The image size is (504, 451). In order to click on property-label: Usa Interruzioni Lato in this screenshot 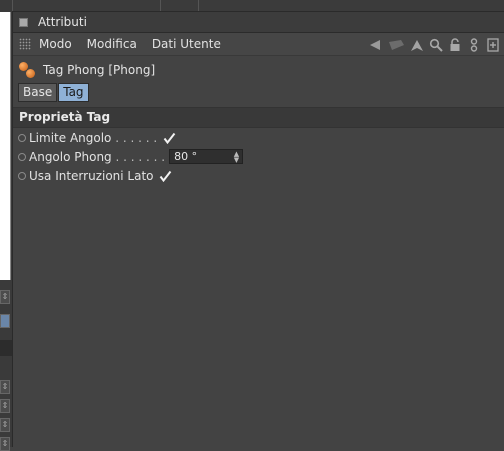, I will do `click(91, 175)`.